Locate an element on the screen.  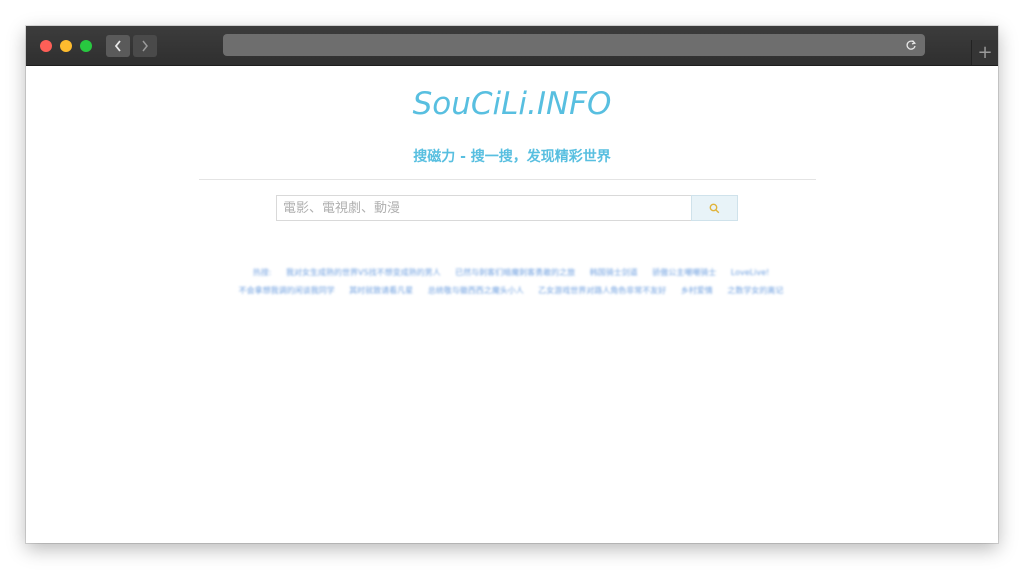
new-tab-button: + is located at coordinates (984, 52).